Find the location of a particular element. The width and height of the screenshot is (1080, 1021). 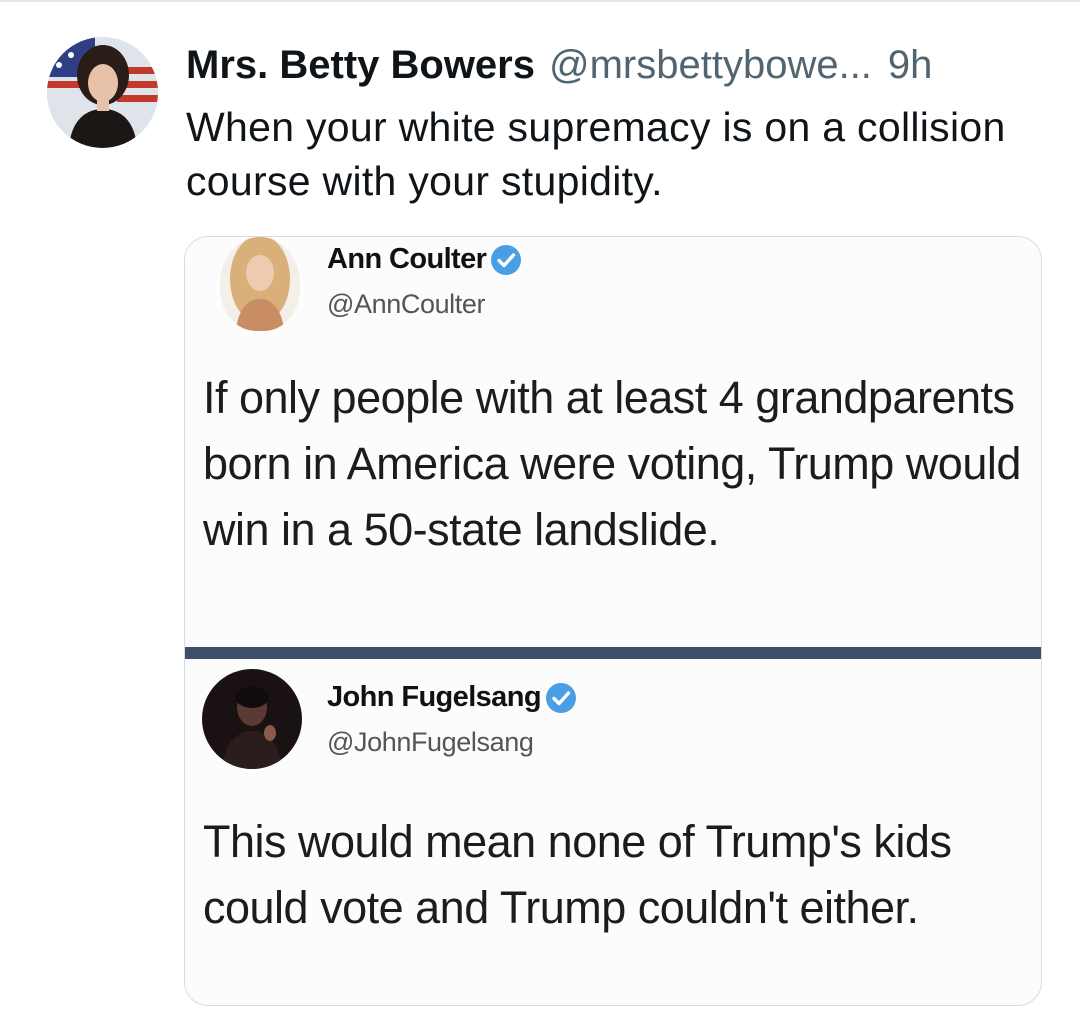

john-fugelsang-avatar-image is located at coordinates (252, 719).